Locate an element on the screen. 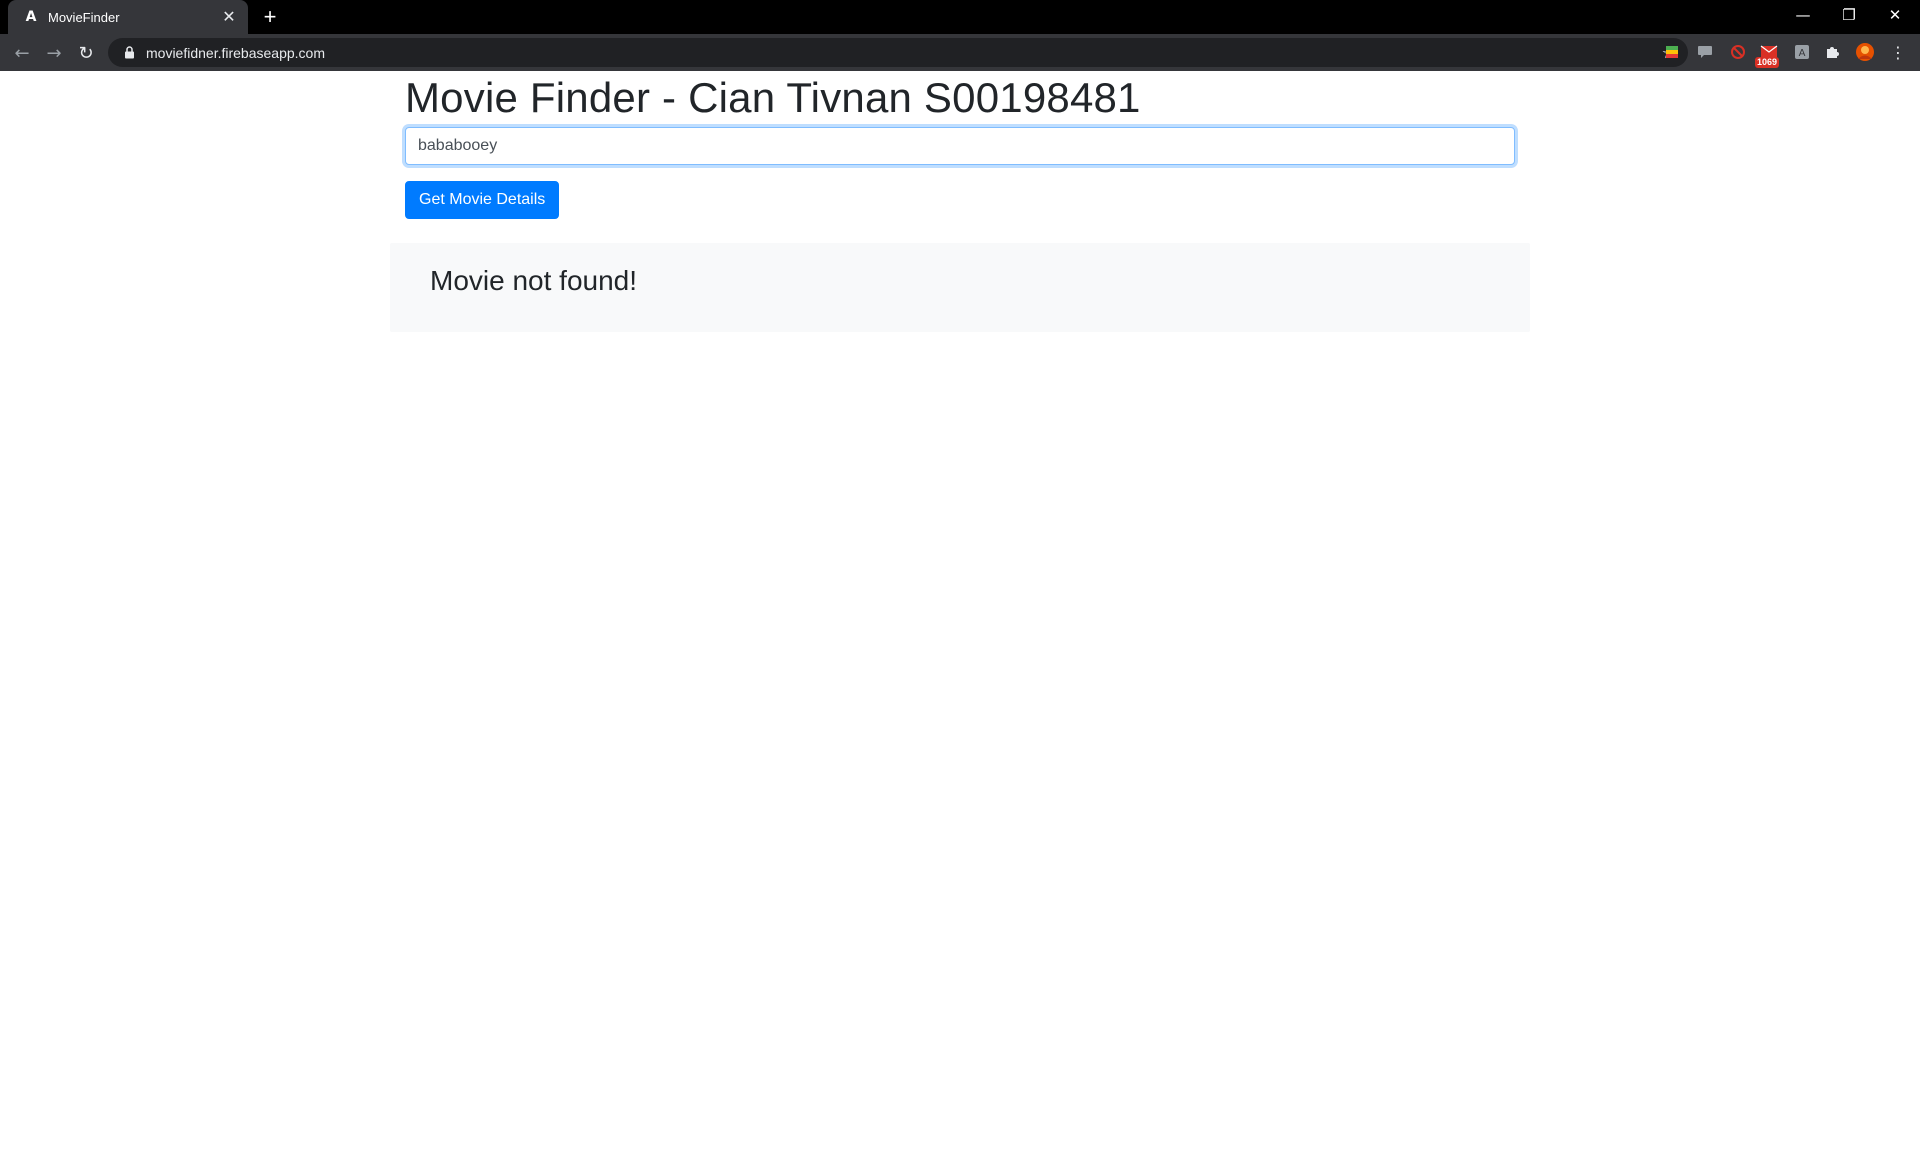 This screenshot has height=1170, width=1920. restore-window-button: ❐ is located at coordinates (1849, 15).